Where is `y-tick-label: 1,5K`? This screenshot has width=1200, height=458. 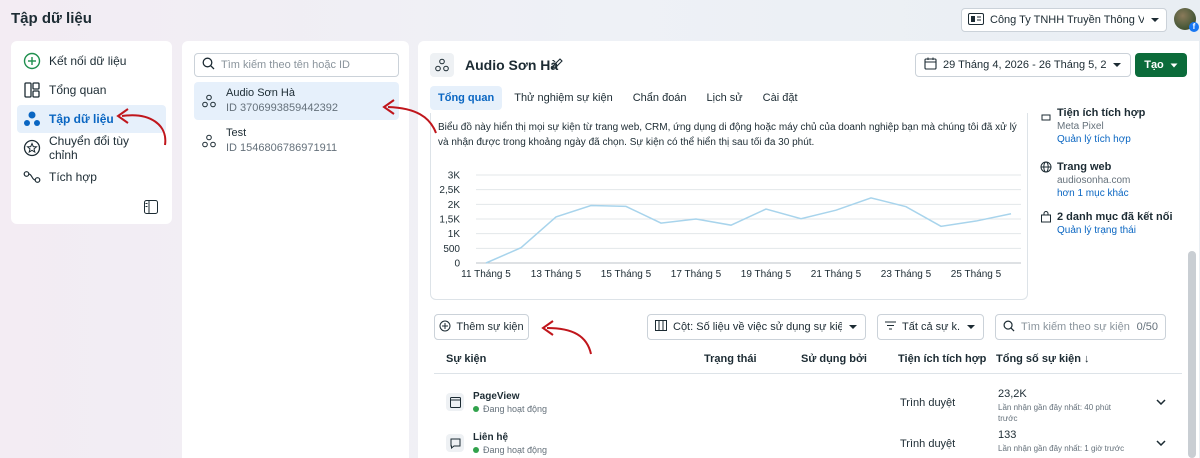 y-tick-label: 1,5K is located at coordinates (449, 220).